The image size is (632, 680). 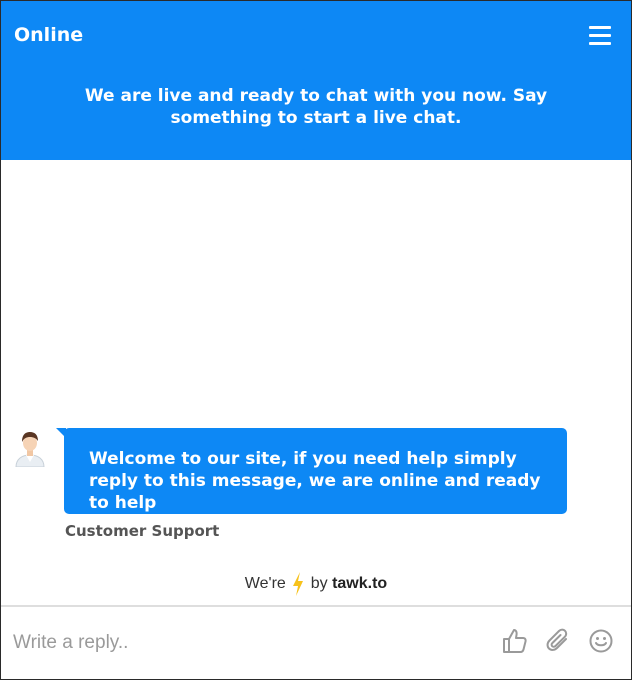 I want to click on paperclip-icon, so click(x=557, y=639).